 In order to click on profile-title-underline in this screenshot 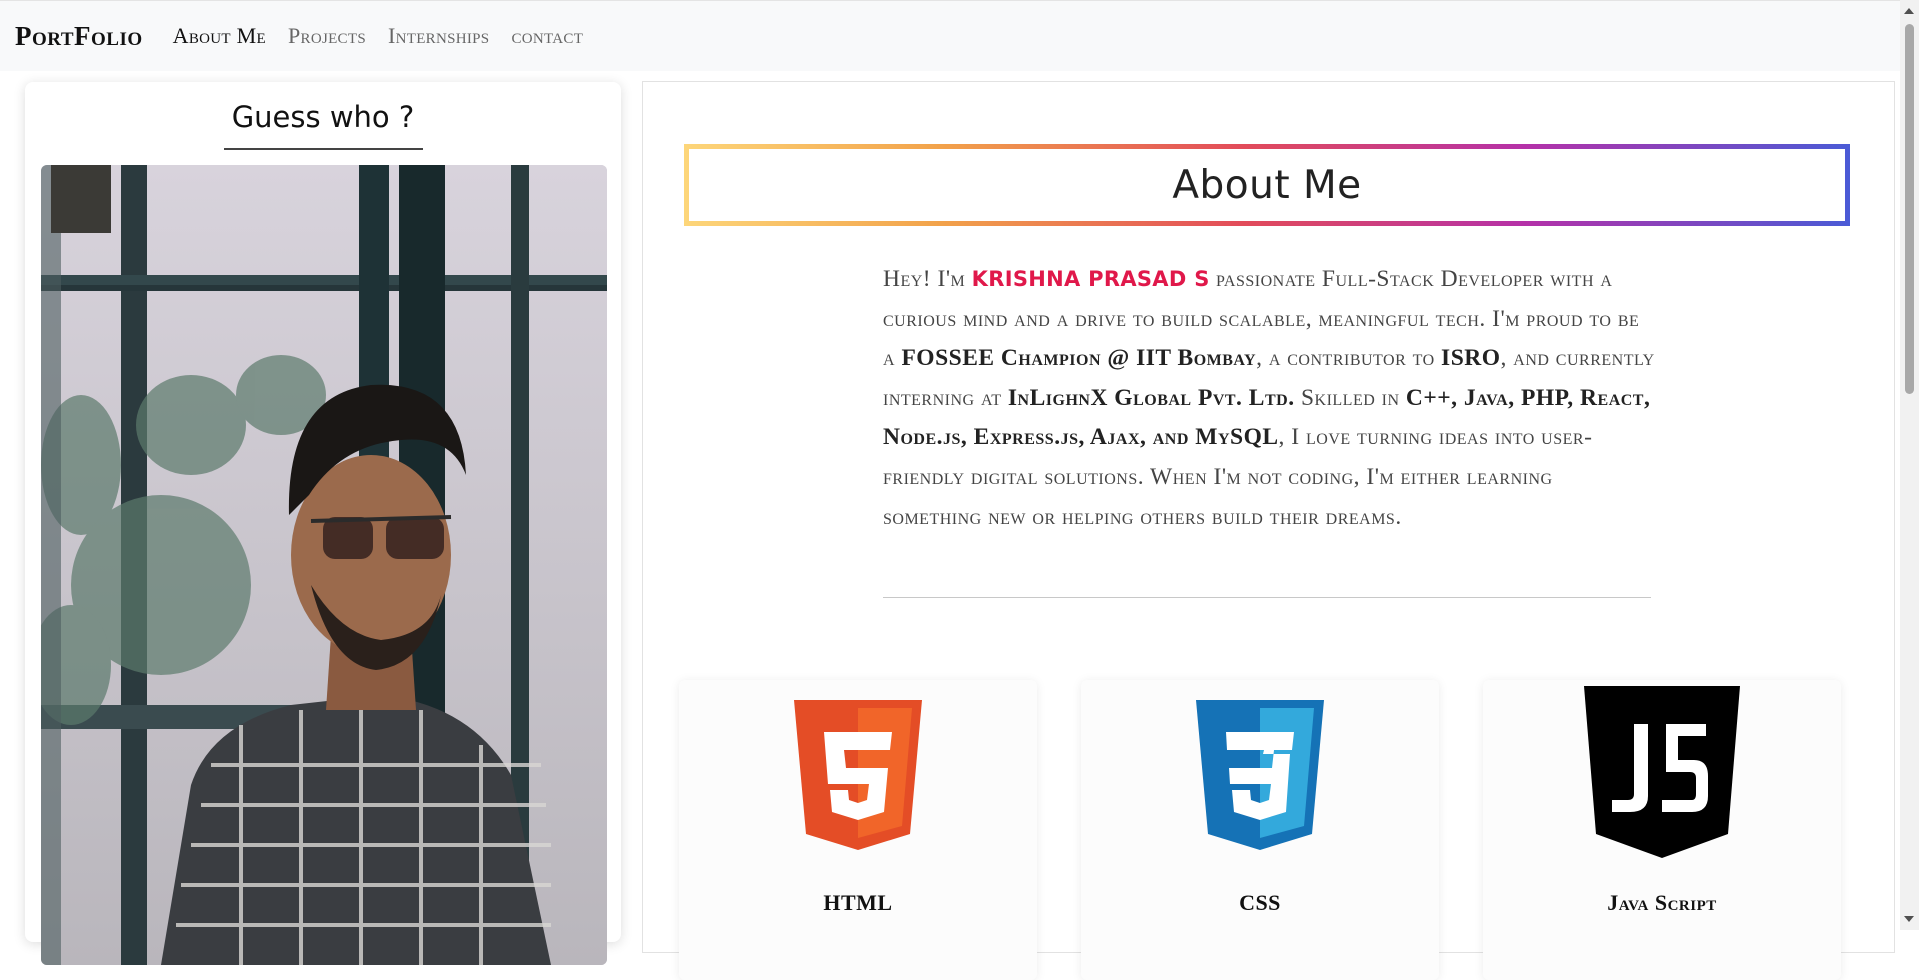, I will do `click(323, 149)`.